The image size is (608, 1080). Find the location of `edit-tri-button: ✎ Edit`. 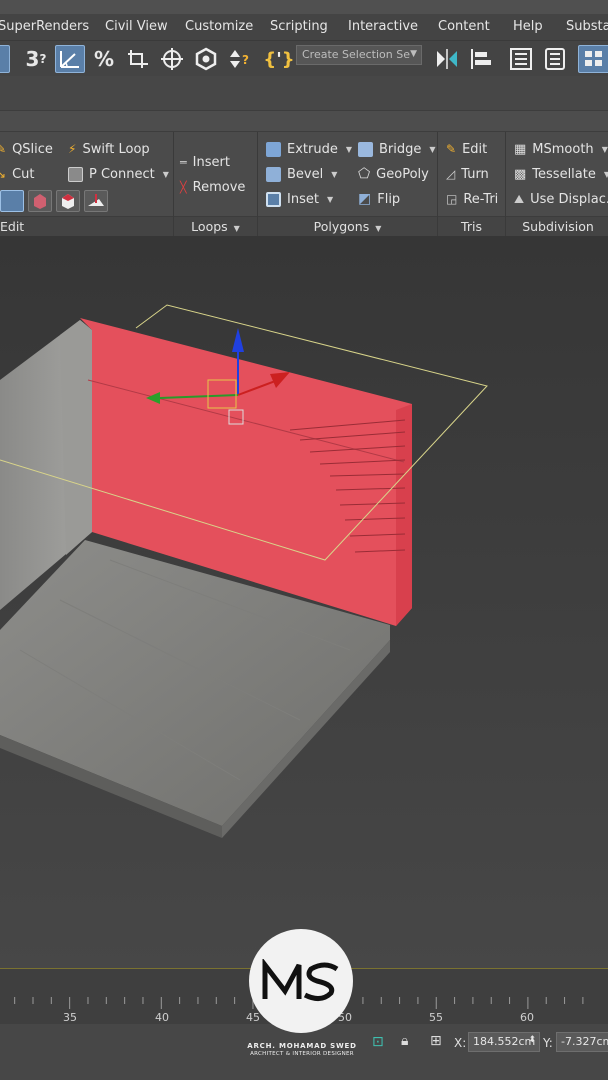

edit-tri-button: ✎ Edit is located at coordinates (466, 149).